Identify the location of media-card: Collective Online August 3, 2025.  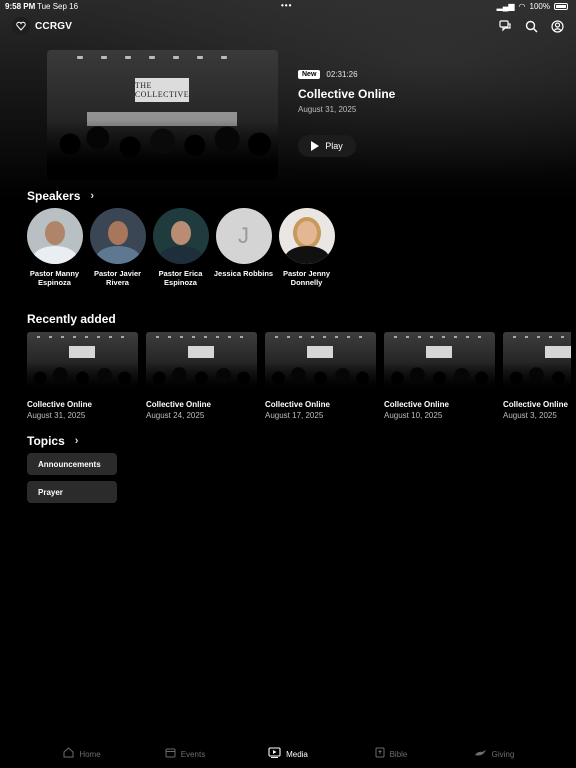
(537, 376).